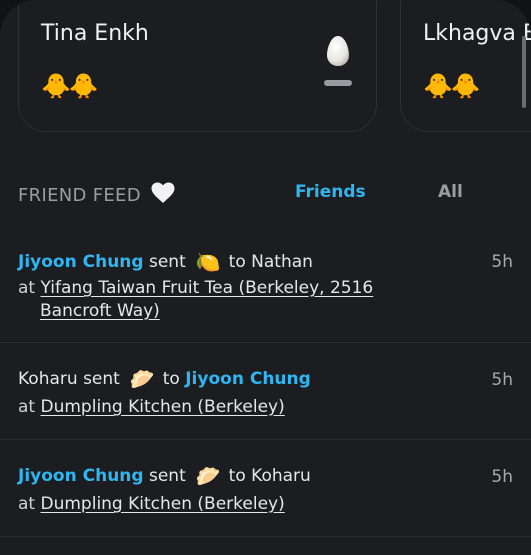 The width and height of the screenshot is (531, 555). I want to click on sender-name: Koharu, so click(48, 379).